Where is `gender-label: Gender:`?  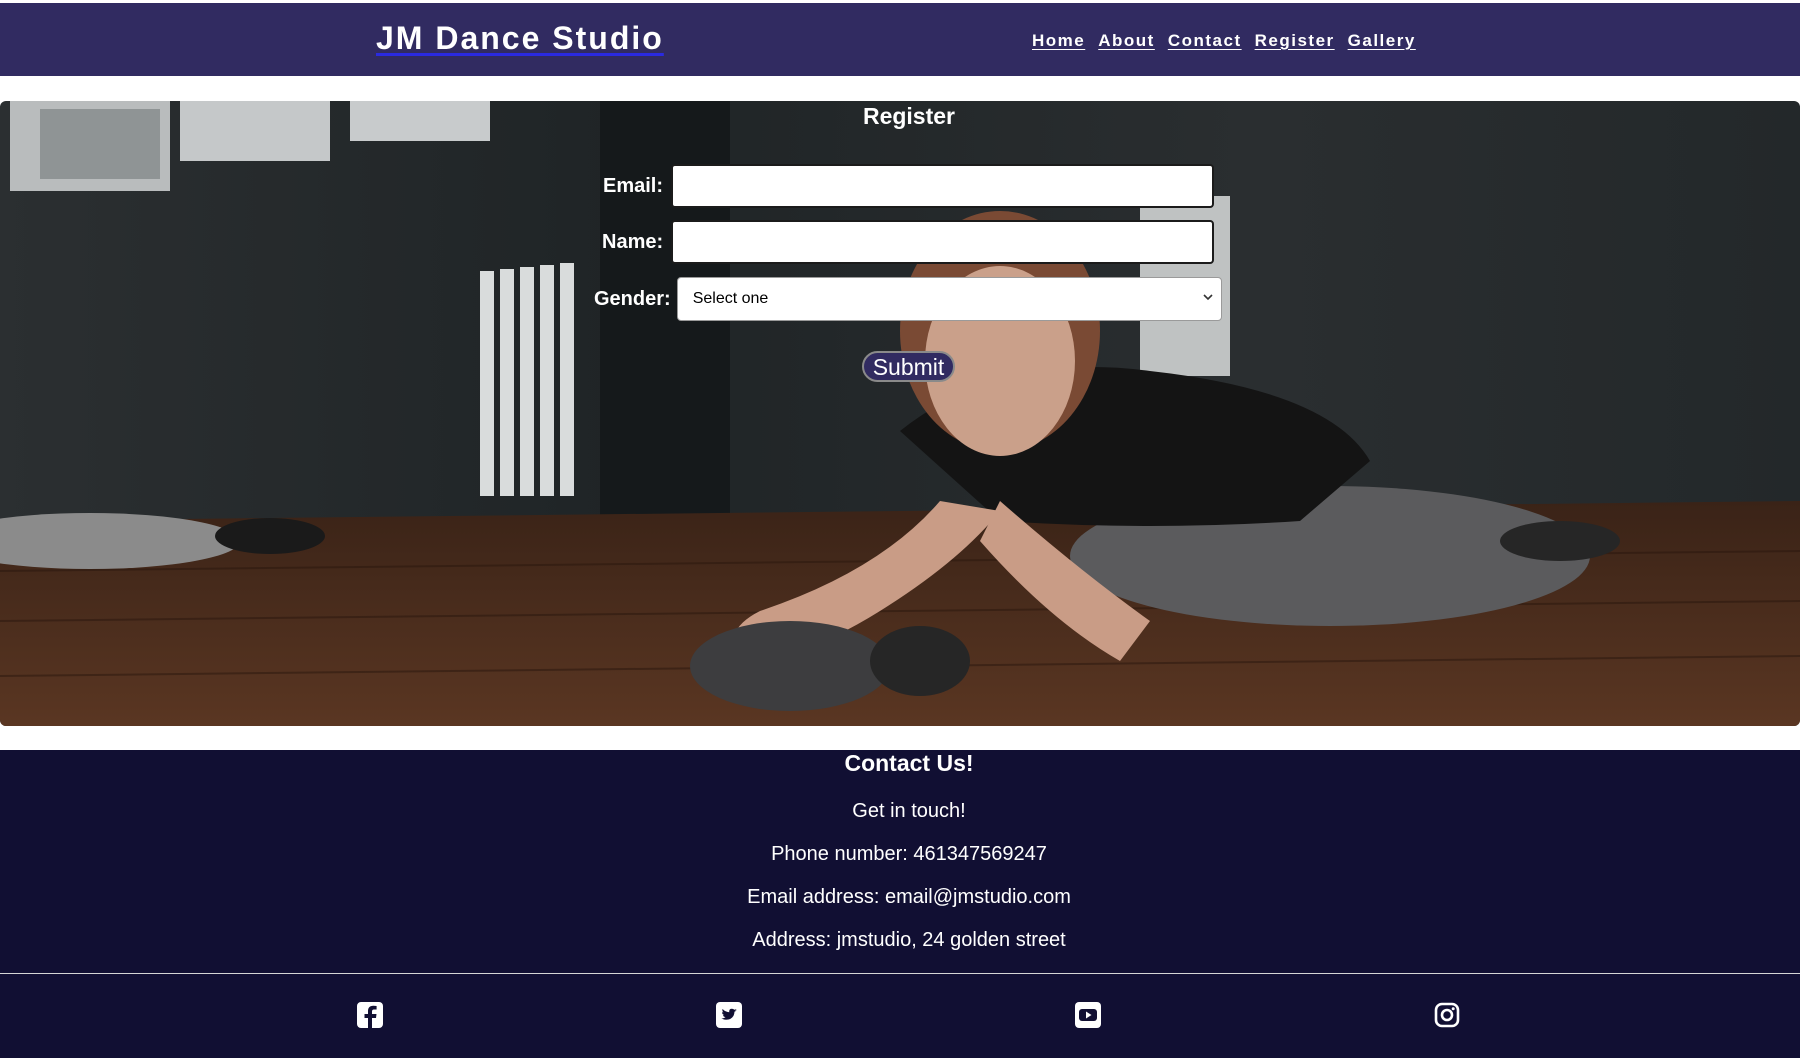 gender-label: Gender: is located at coordinates (632, 298).